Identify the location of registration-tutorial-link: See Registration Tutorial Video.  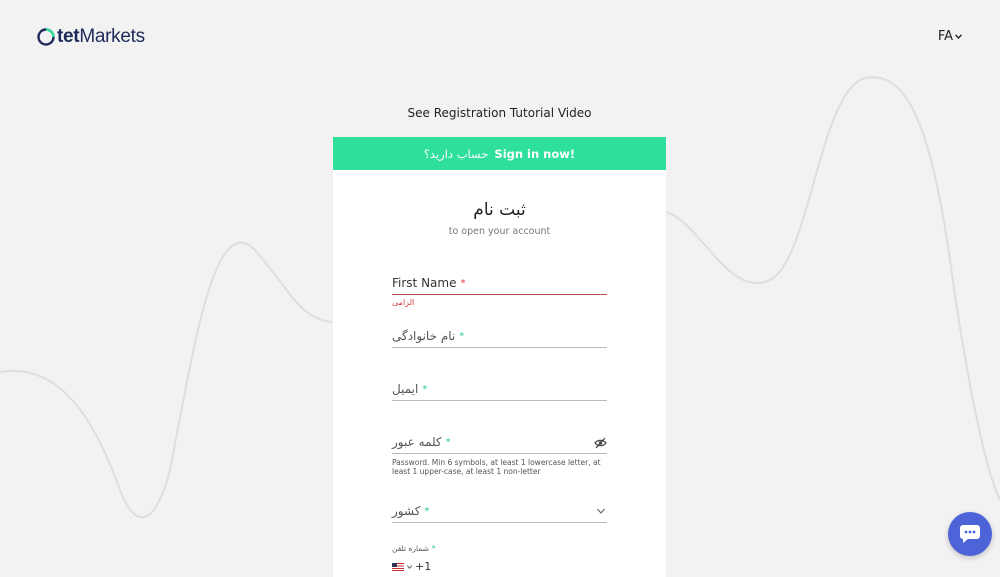
(499, 113).